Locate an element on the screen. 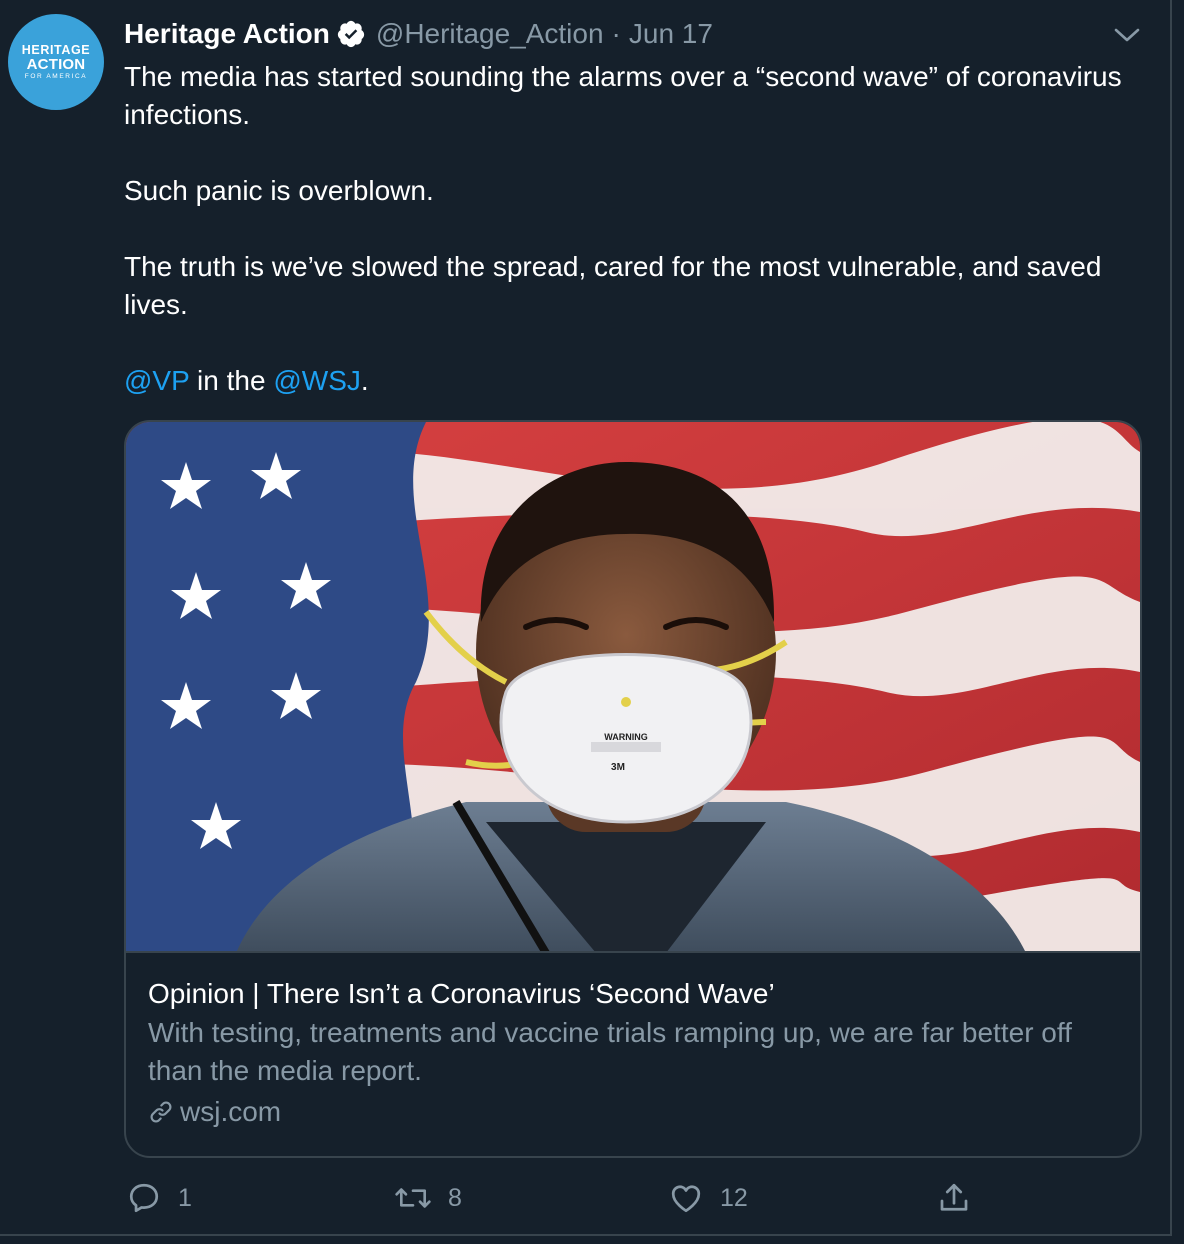 This screenshot has height=1244, width=1184. tweet-paragraph-4: @VP in the @WSJ. is located at coordinates (629, 381).